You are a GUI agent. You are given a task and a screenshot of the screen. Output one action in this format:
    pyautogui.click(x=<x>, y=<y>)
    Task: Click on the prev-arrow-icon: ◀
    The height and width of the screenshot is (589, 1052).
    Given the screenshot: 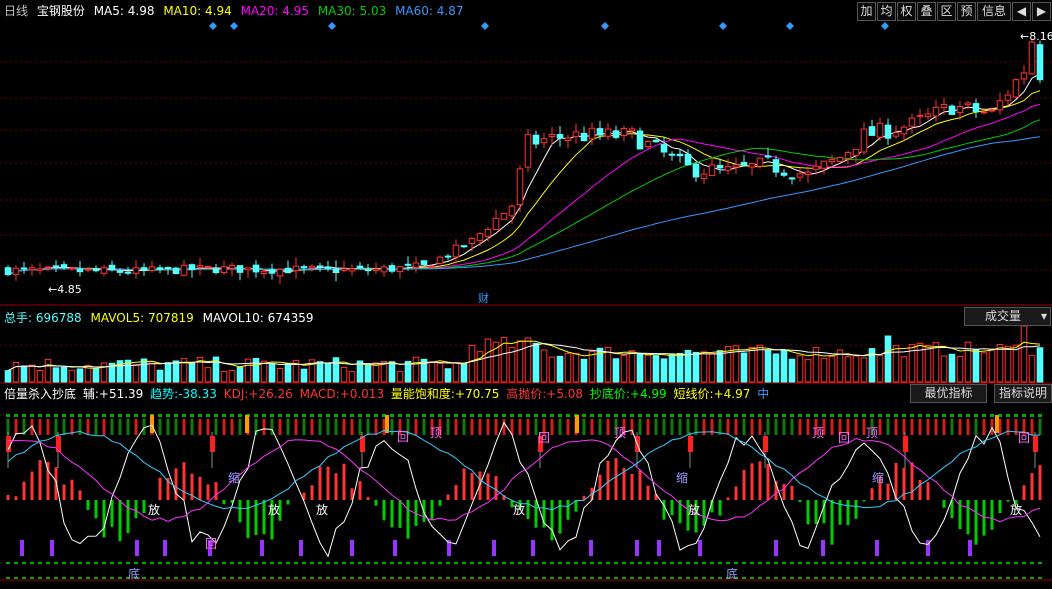 What is the action you would take?
    pyautogui.click(x=1021, y=11)
    